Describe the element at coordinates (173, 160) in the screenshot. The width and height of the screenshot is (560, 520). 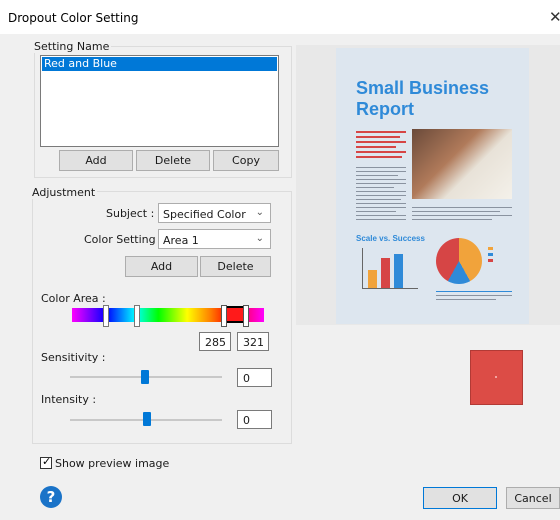
I see `delete-setting-button: Delete` at that location.